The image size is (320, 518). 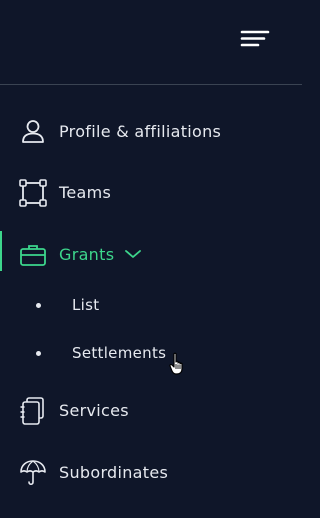 I want to click on sidebar-item-label: Grants, so click(x=87, y=254).